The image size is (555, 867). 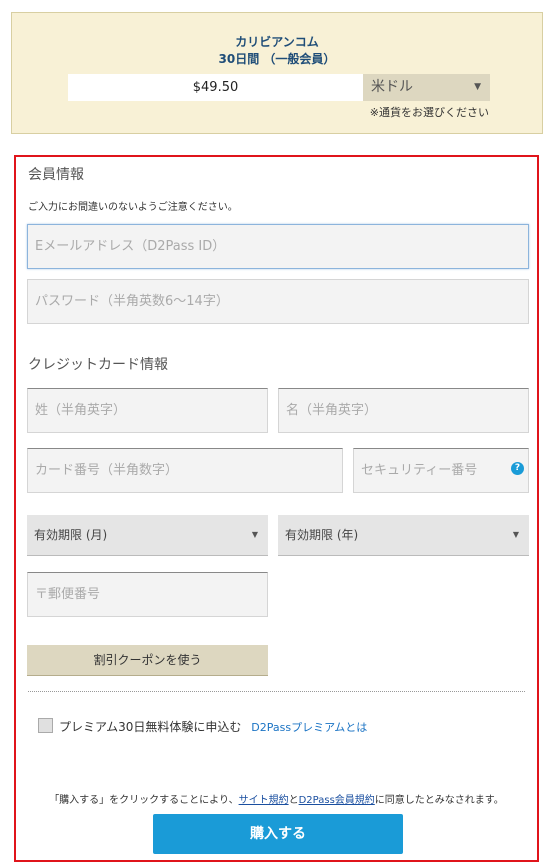 I want to click on premium-trial-checkbox, so click(x=45, y=725).